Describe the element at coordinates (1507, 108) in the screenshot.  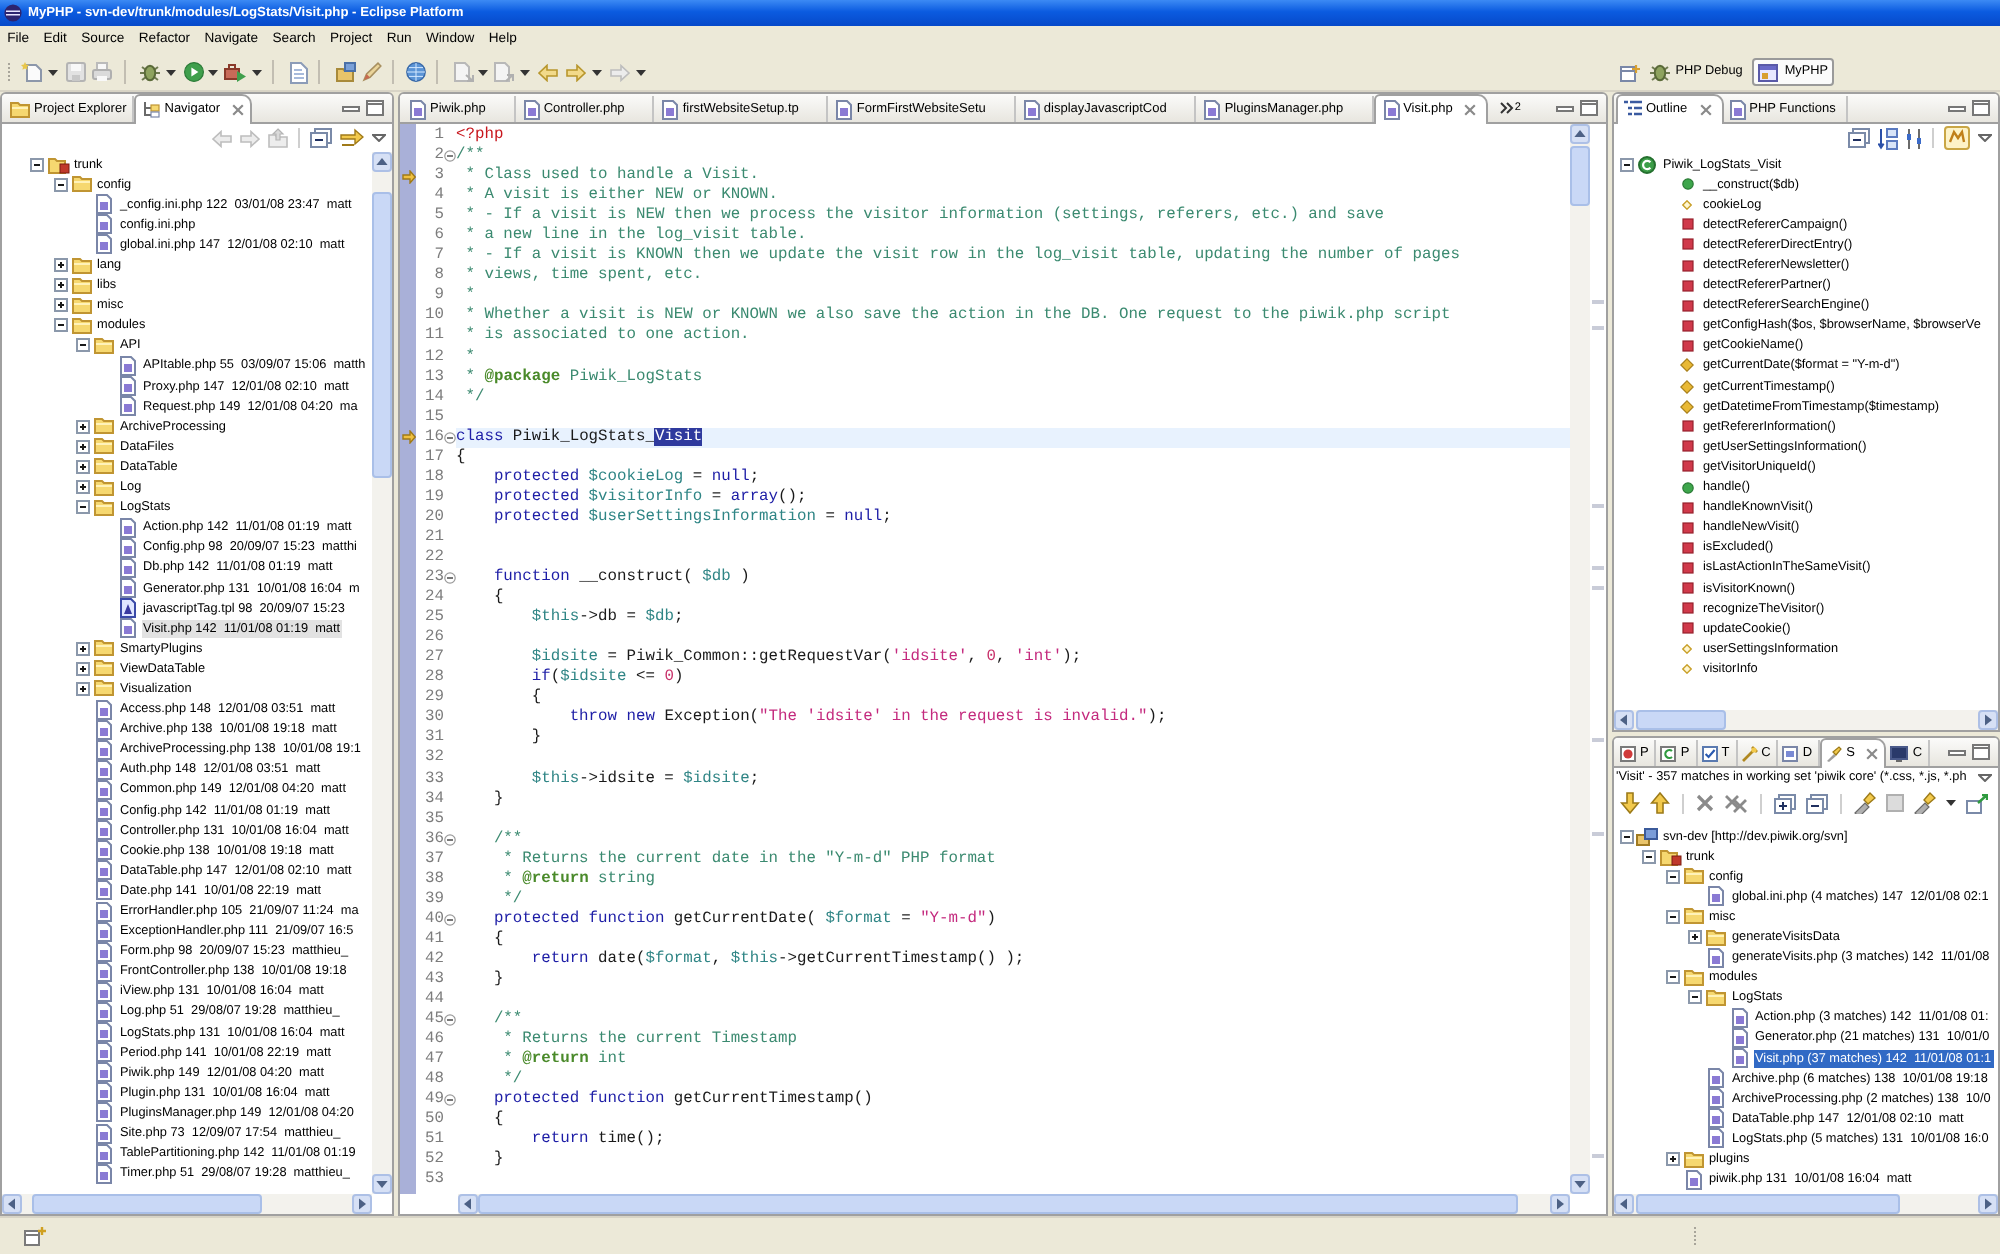
I see `chevron-icon` at that location.